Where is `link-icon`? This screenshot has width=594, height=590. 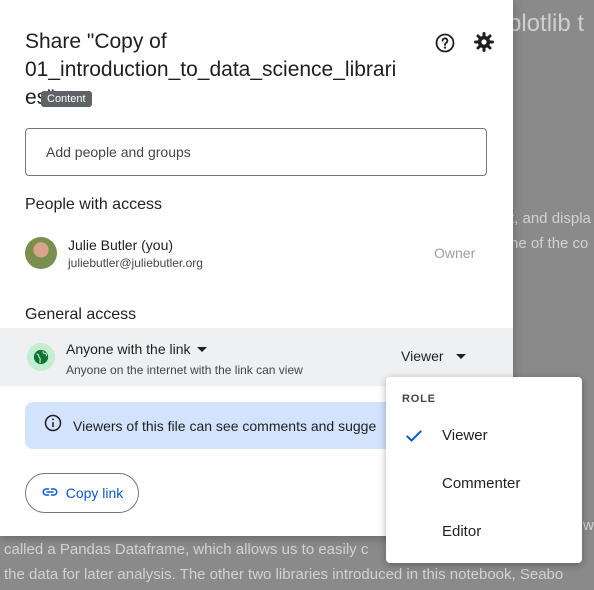 link-icon is located at coordinates (50, 493).